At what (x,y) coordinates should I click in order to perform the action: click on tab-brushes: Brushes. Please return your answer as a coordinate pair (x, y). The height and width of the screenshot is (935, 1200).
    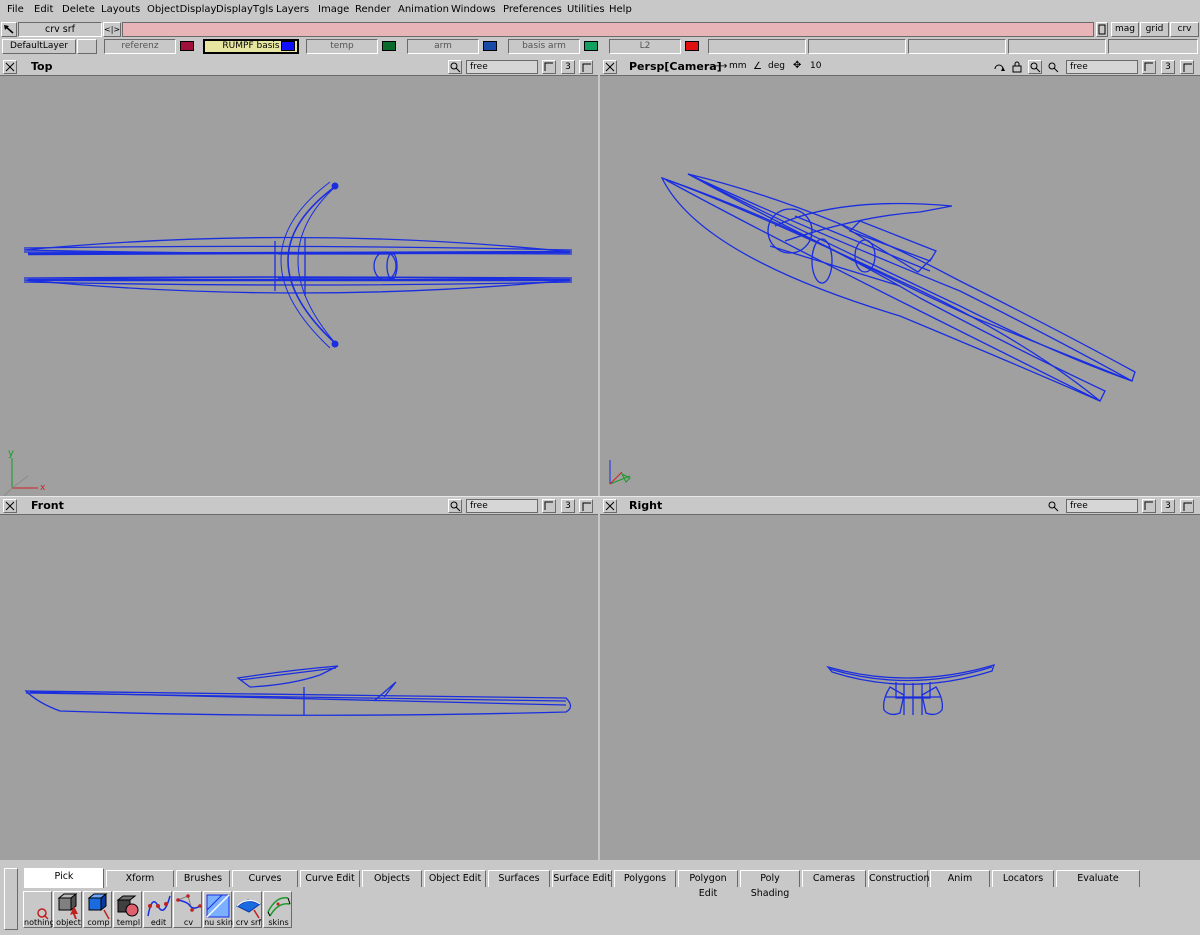
    Looking at the image, I should click on (203, 878).